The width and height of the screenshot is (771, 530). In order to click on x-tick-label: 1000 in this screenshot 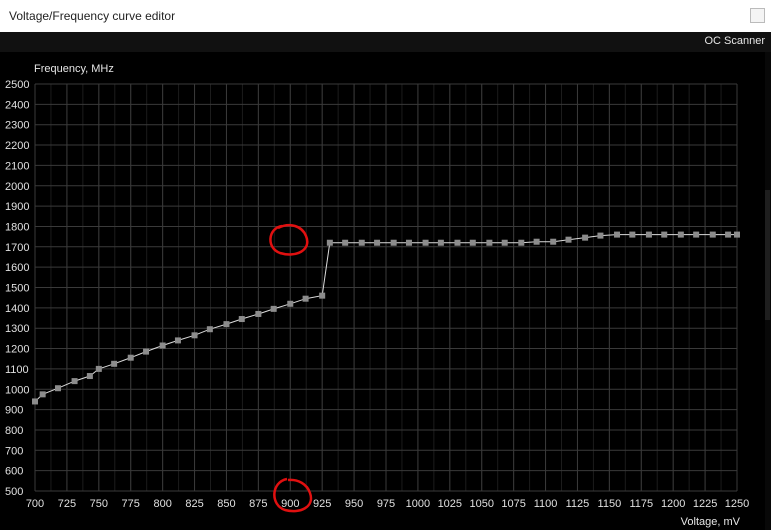, I will do `click(418, 504)`.